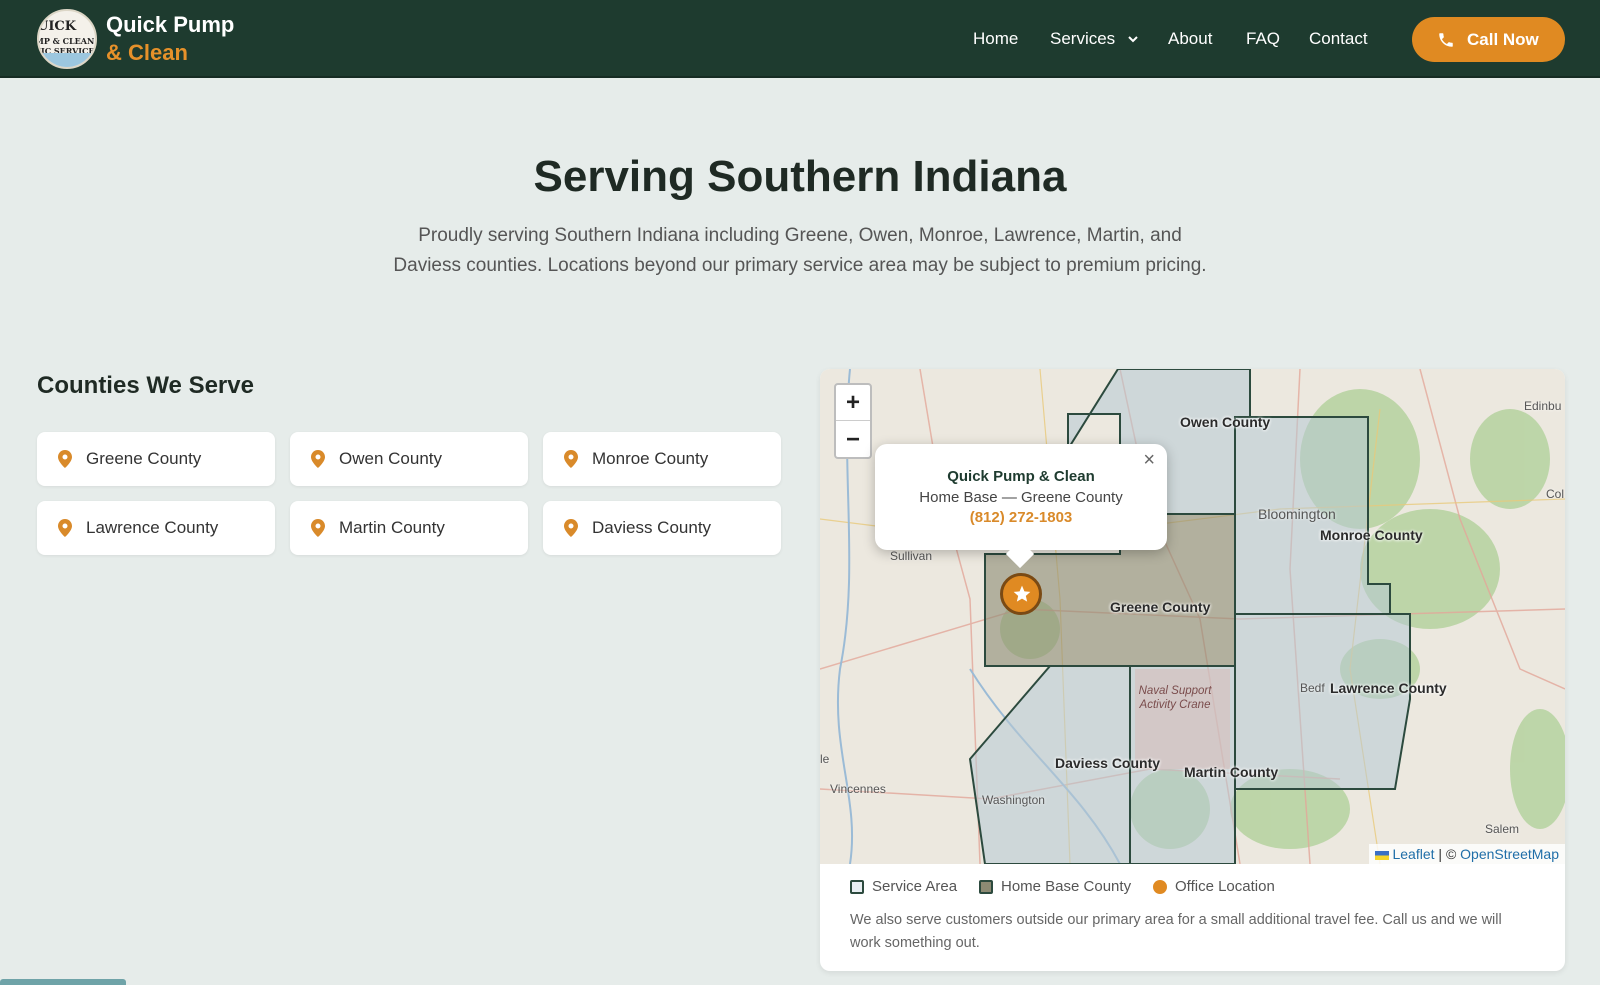 This screenshot has height=985, width=1600. What do you see at coordinates (1190, 39) in the screenshot?
I see `nav-link-about: About` at bounding box center [1190, 39].